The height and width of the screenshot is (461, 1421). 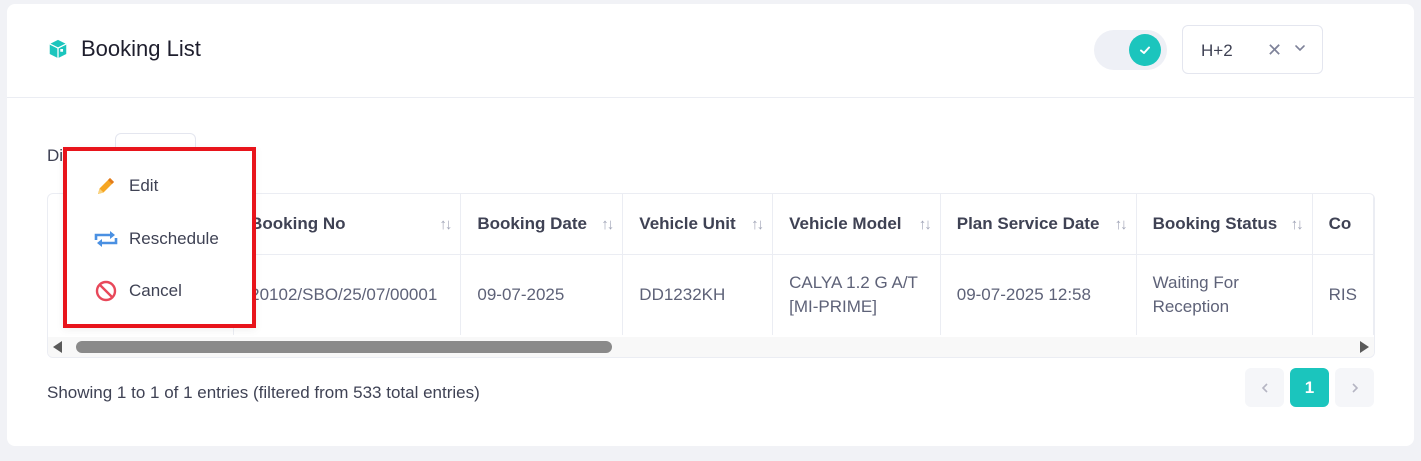 I want to click on column-header-vehicle-unit: Vehicle Unit ↑↓, so click(x=698, y=224).